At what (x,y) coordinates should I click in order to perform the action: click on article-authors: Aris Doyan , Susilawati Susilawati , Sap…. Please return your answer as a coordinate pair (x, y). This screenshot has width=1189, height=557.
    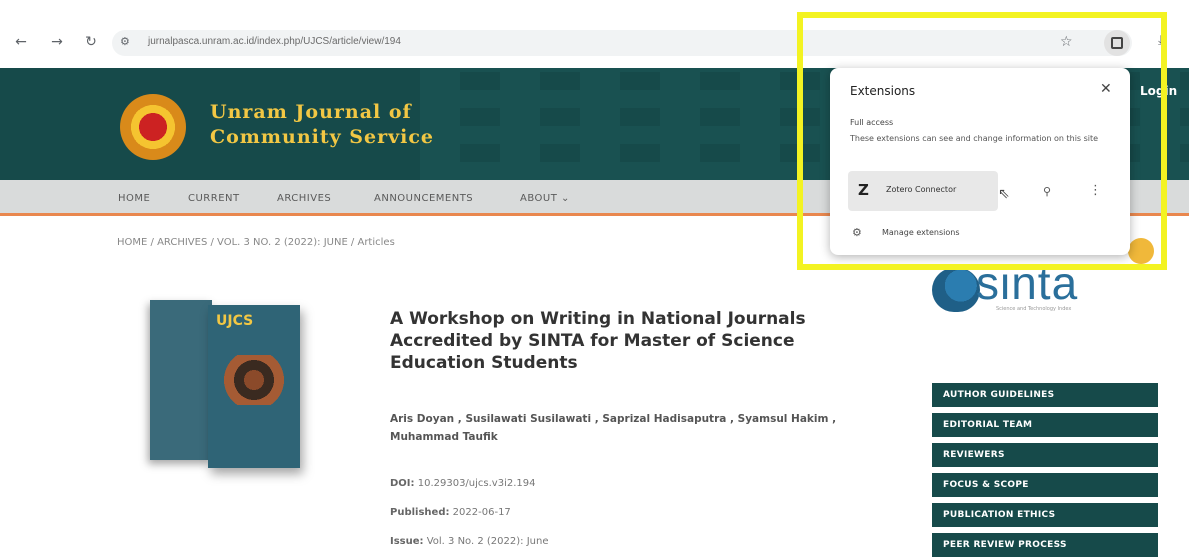
    Looking at the image, I should click on (613, 428).